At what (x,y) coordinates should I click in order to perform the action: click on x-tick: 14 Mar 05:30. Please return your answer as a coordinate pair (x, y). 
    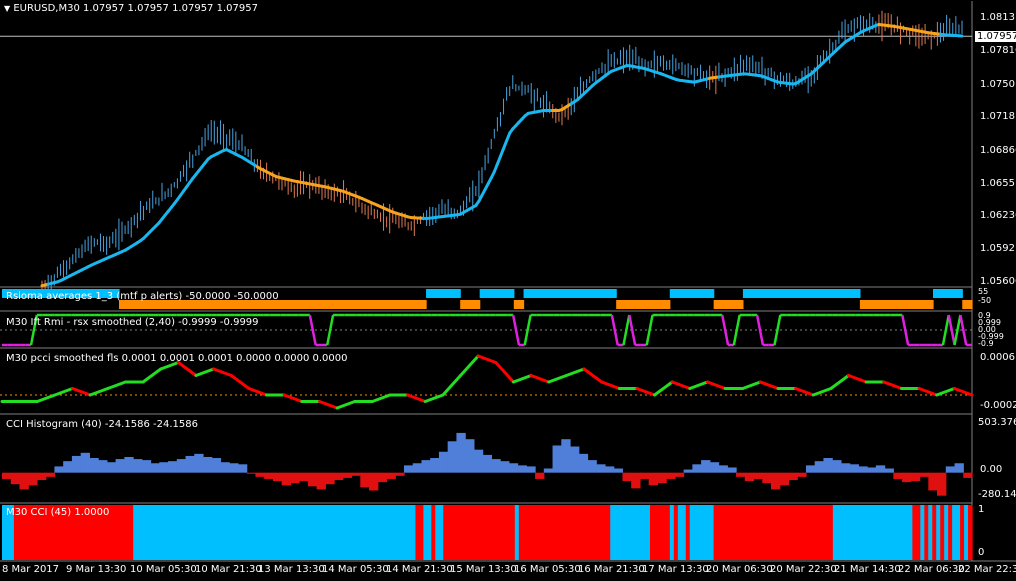
    Looking at the image, I should click on (355, 569).